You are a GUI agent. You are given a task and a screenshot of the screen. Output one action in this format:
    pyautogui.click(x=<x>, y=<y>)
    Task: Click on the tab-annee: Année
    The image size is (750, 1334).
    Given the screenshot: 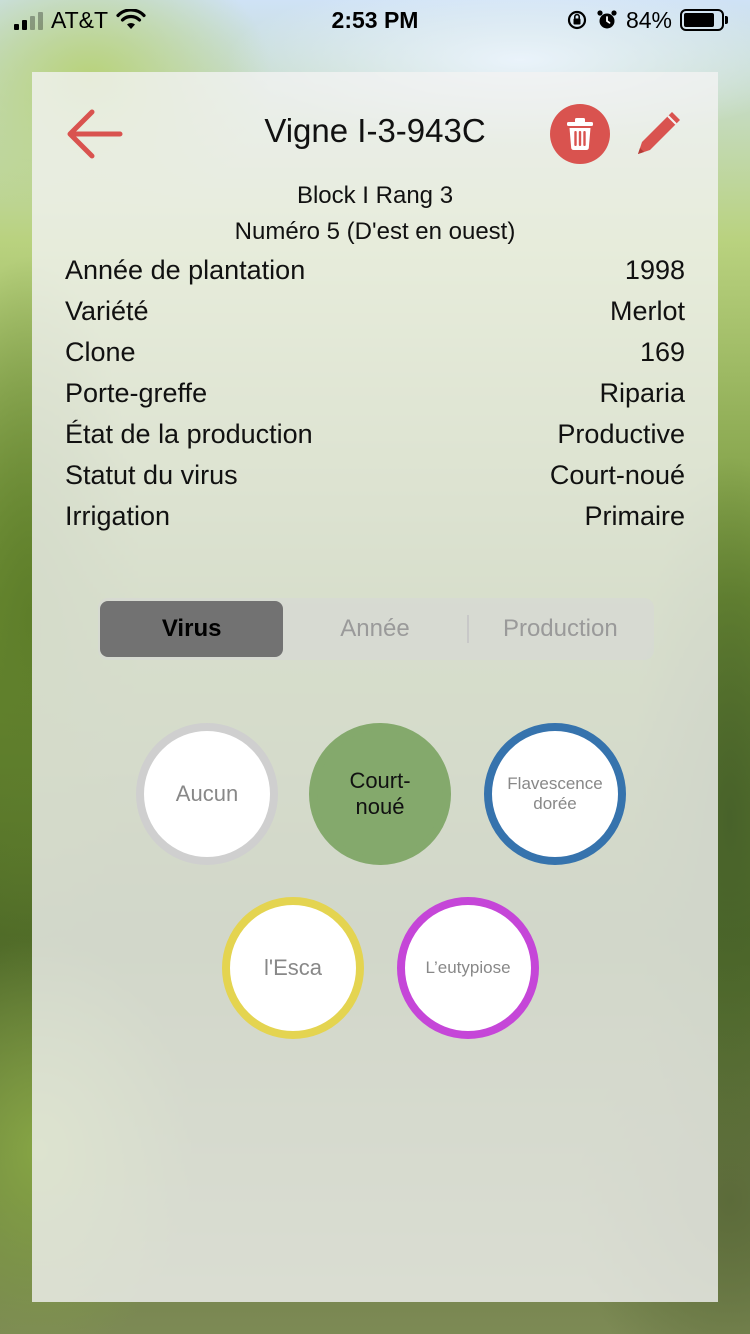 What is the action you would take?
    pyautogui.click(x=374, y=629)
    